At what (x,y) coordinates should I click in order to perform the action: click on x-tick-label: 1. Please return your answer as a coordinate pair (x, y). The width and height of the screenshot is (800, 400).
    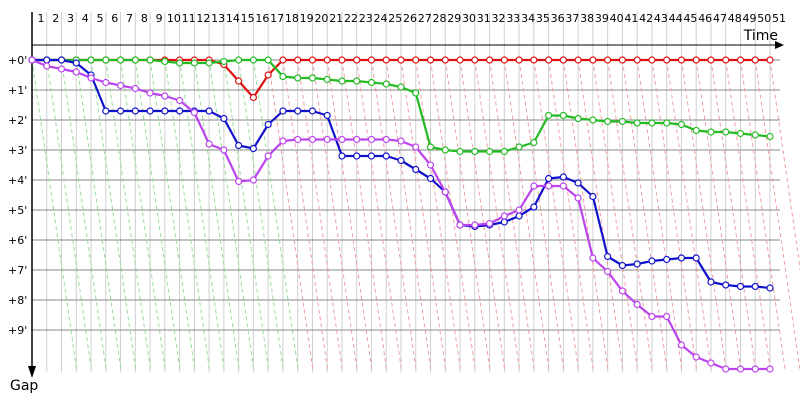
    Looking at the image, I should click on (41, 18).